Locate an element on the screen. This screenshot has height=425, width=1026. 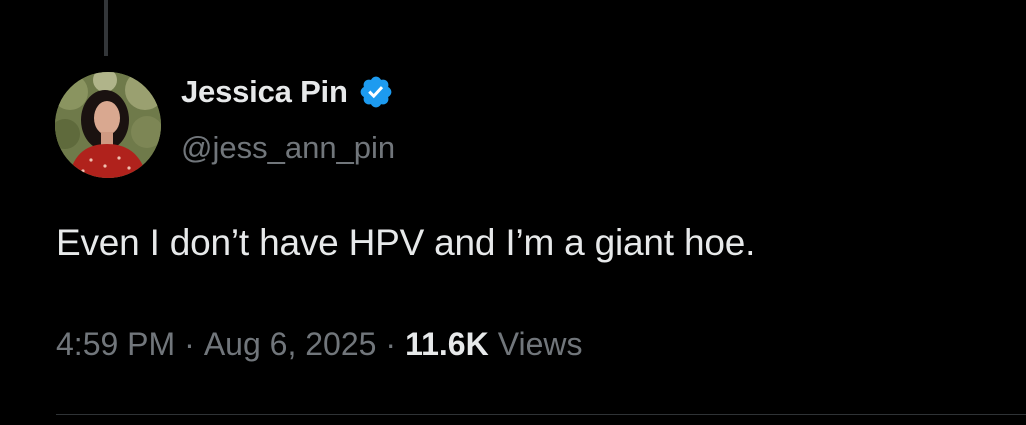
tweet-author: Jessica Pin is located at coordinates (287, 92).